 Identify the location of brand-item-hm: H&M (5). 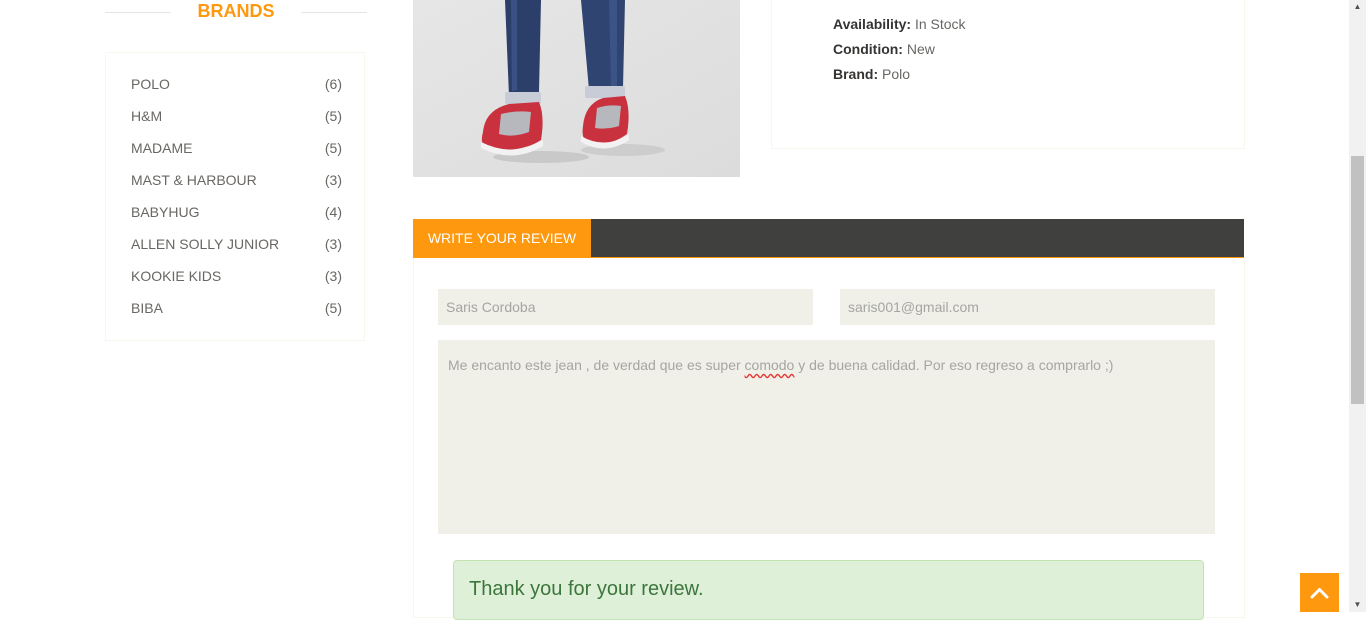
(236, 118).